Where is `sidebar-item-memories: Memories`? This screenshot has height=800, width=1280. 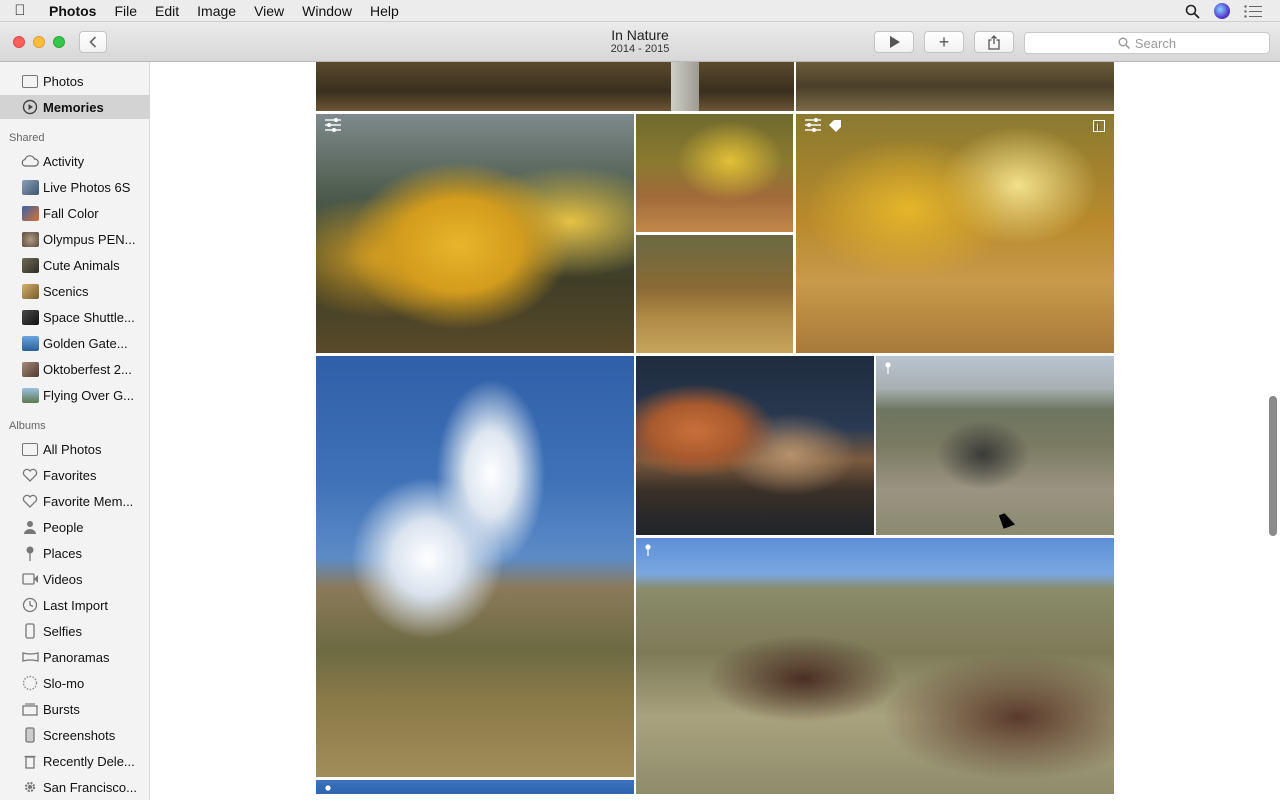 sidebar-item-memories: Memories is located at coordinates (75, 107).